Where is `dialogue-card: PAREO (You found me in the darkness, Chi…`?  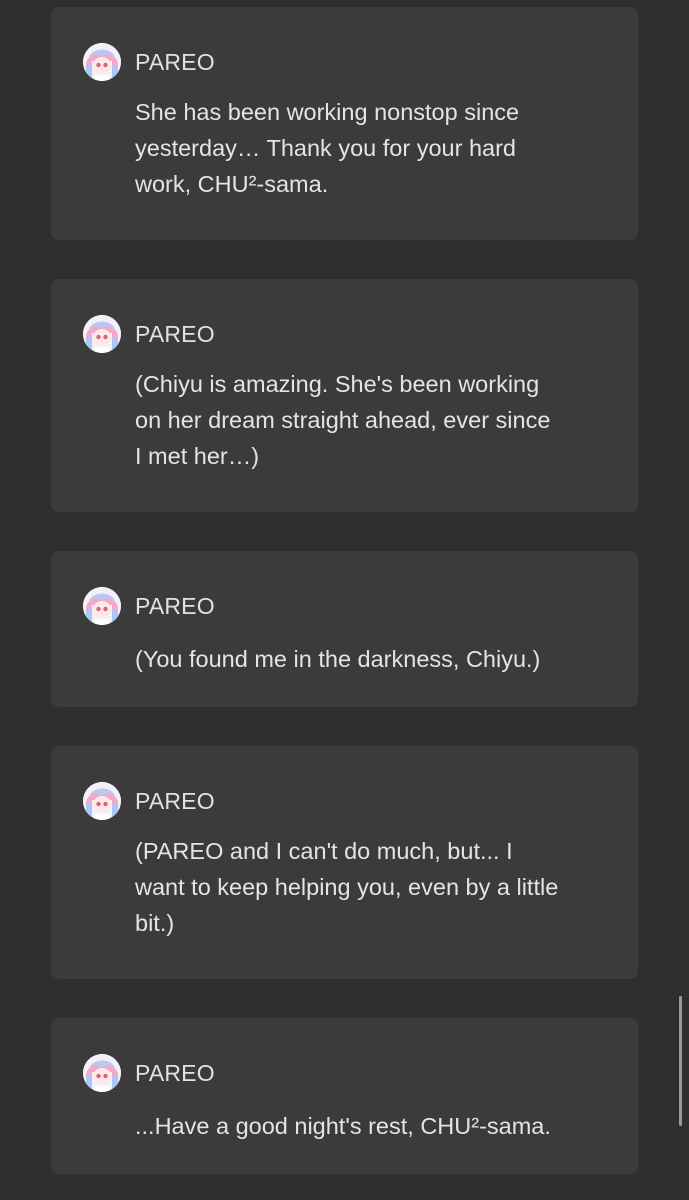 dialogue-card: PAREO (You found me in the darkness, Chi… is located at coordinates (344, 629).